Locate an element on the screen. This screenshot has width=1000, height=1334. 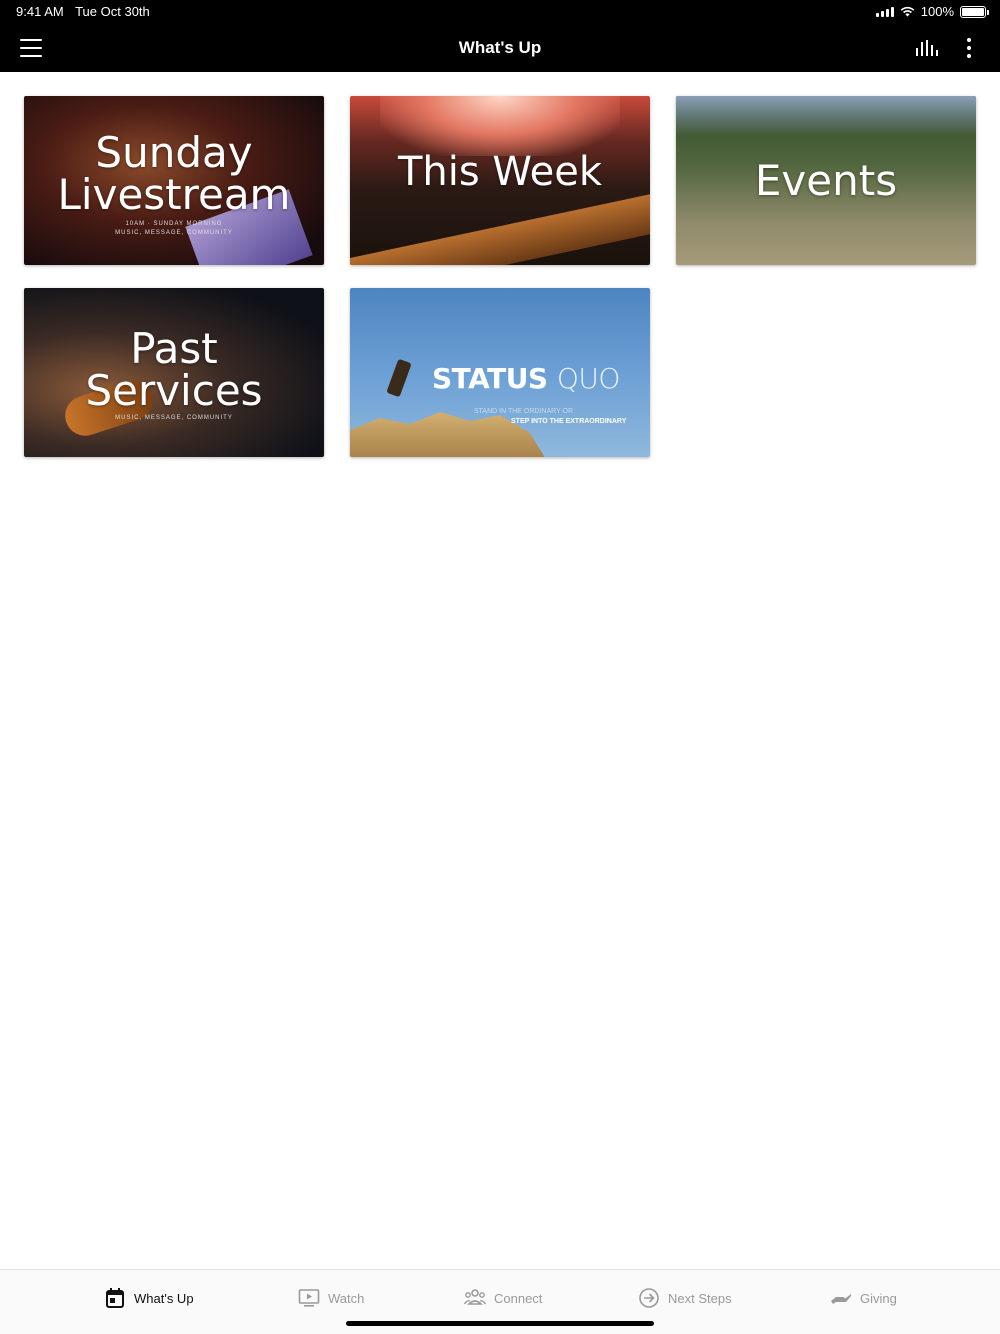
tab-watch: Watch is located at coordinates (331, 1298).